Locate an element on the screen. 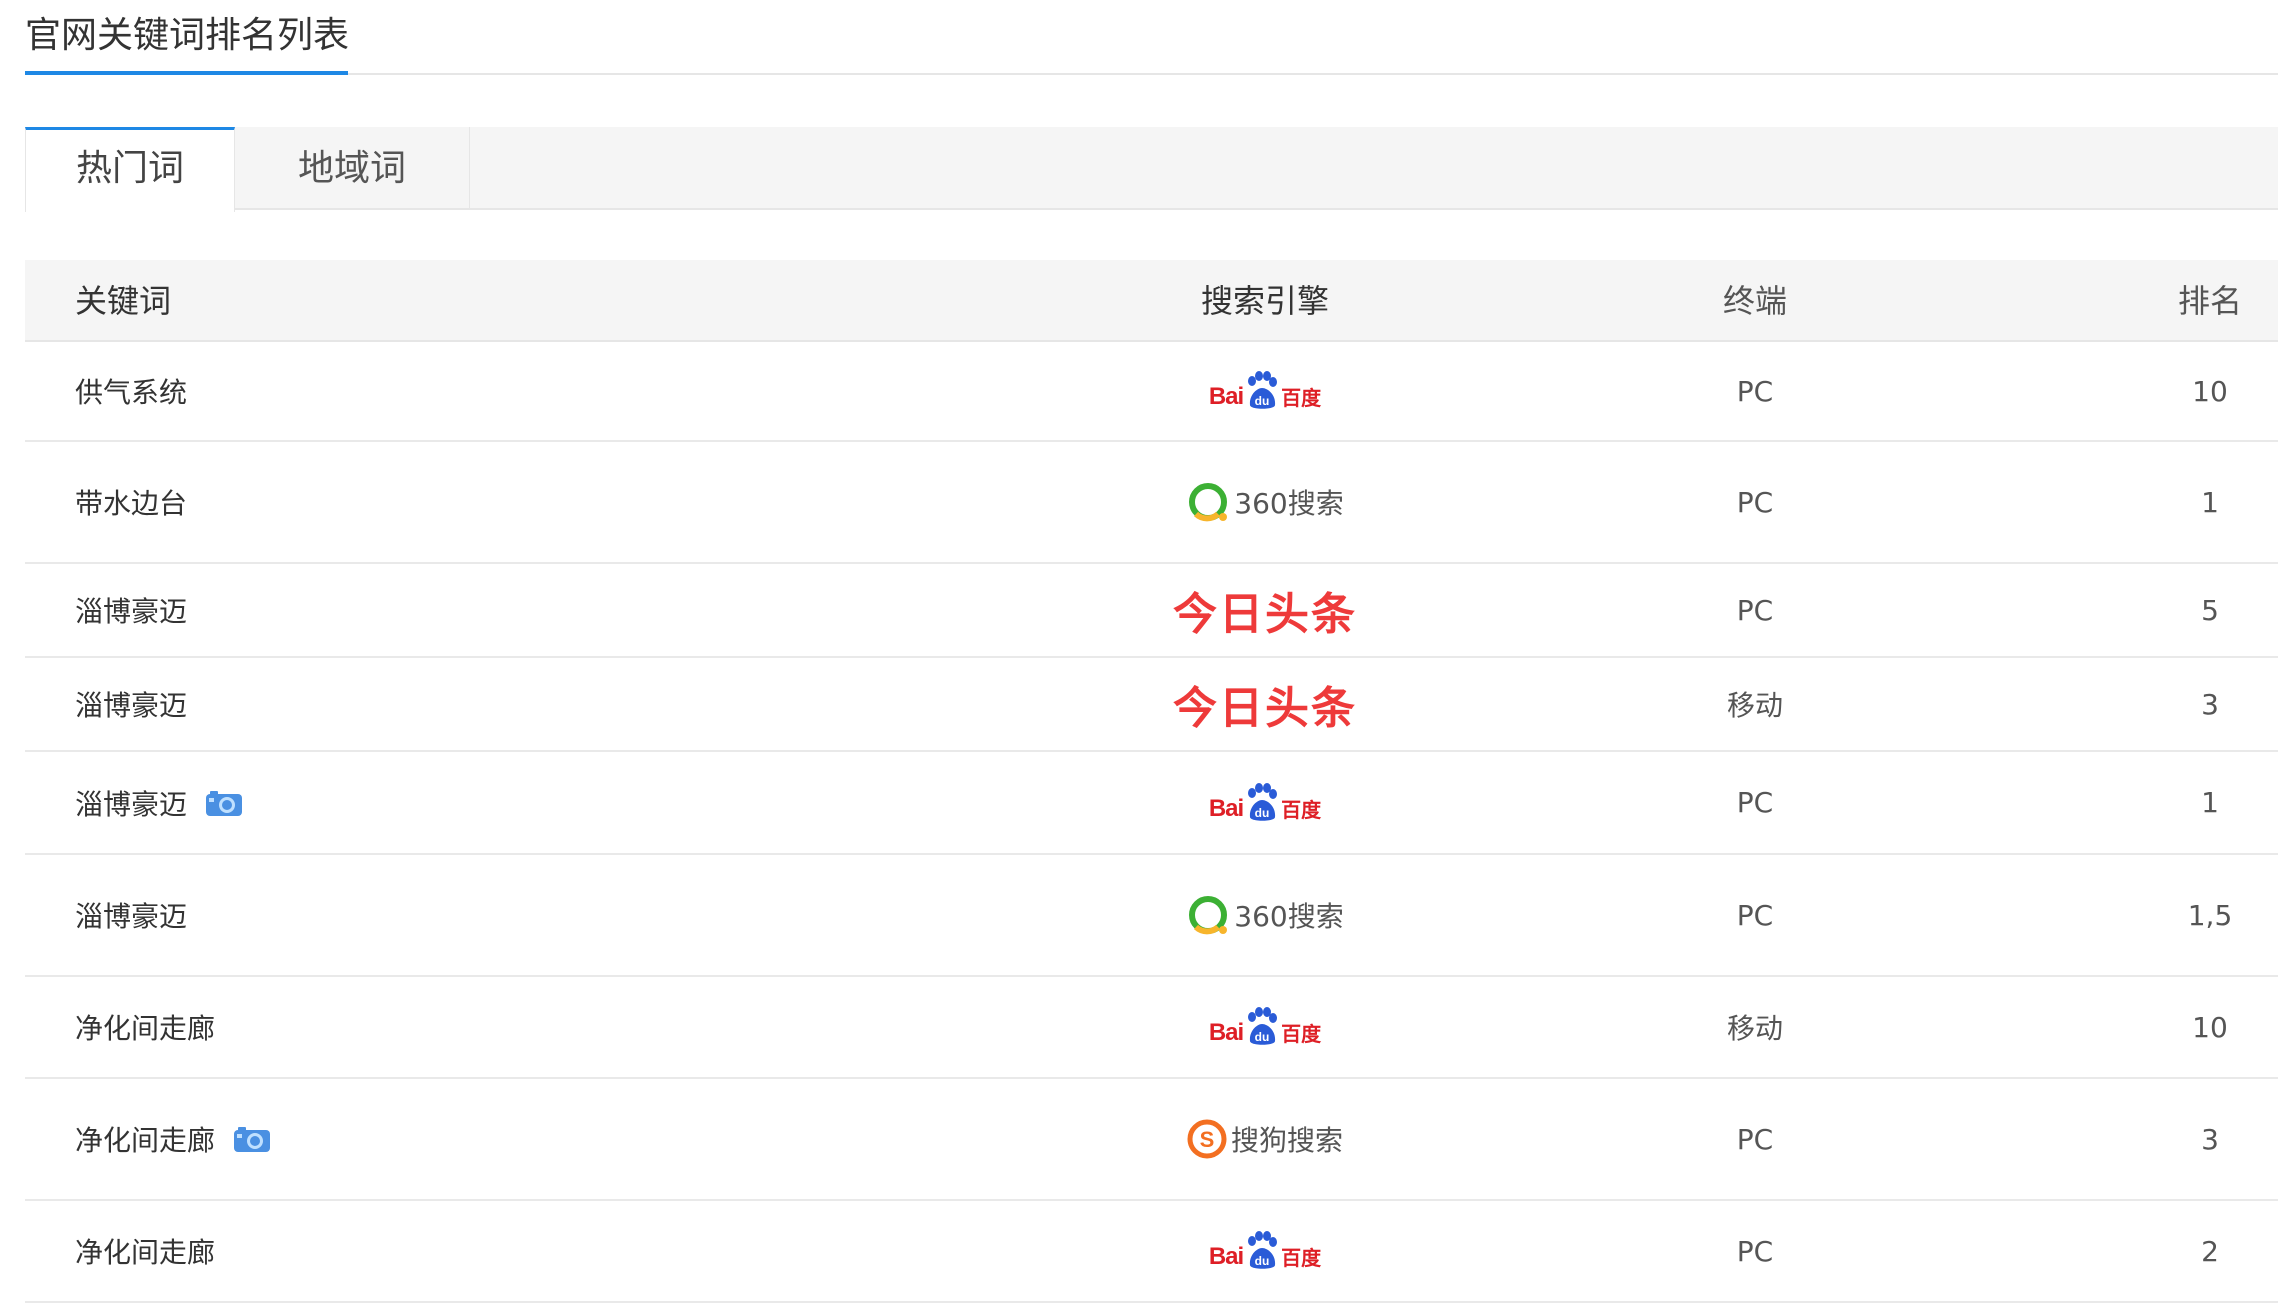 This screenshot has height=1310, width=2278. table-row: 供气系统 Bai du 百度 PC 10 is located at coordinates (1151, 392).